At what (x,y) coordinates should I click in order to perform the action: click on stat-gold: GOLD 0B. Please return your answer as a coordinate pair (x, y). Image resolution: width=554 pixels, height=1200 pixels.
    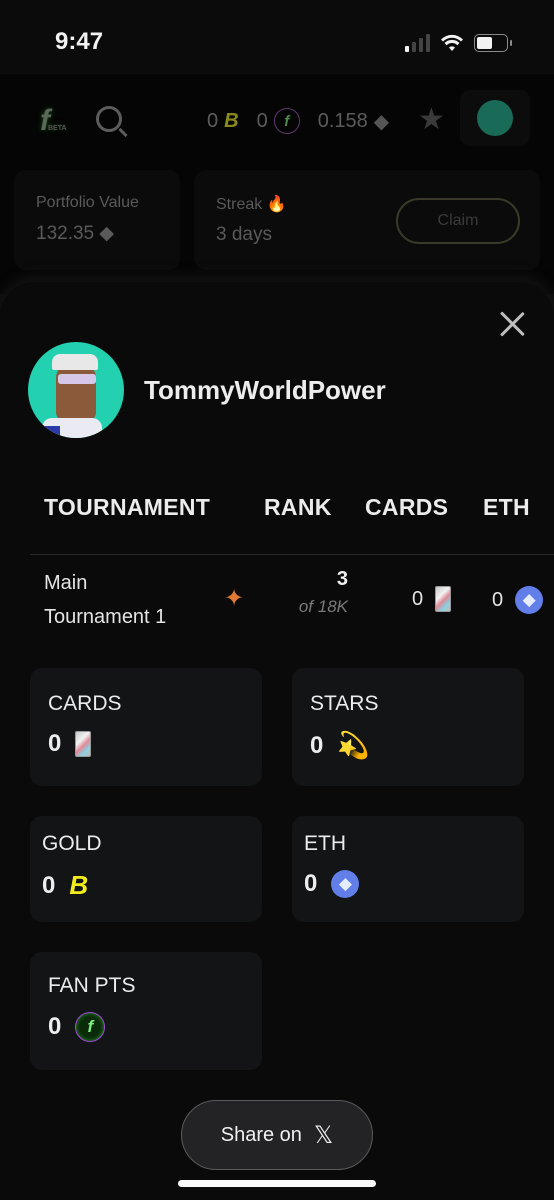
    Looking at the image, I should click on (146, 869).